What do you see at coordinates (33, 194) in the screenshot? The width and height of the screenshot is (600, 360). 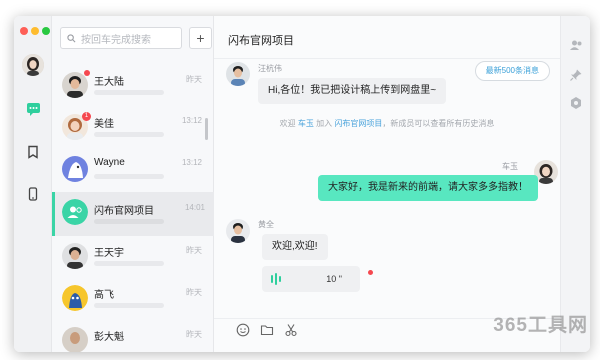 I see `phone-icon` at bounding box center [33, 194].